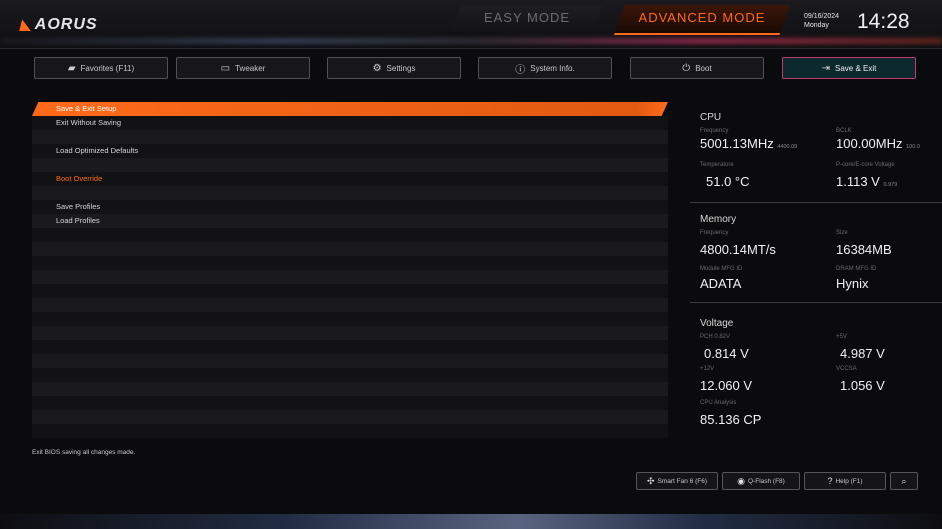 Image resolution: width=942 pixels, height=529 pixels. Describe the element at coordinates (686, 68) in the screenshot. I see `power-icon: ⏻` at that location.